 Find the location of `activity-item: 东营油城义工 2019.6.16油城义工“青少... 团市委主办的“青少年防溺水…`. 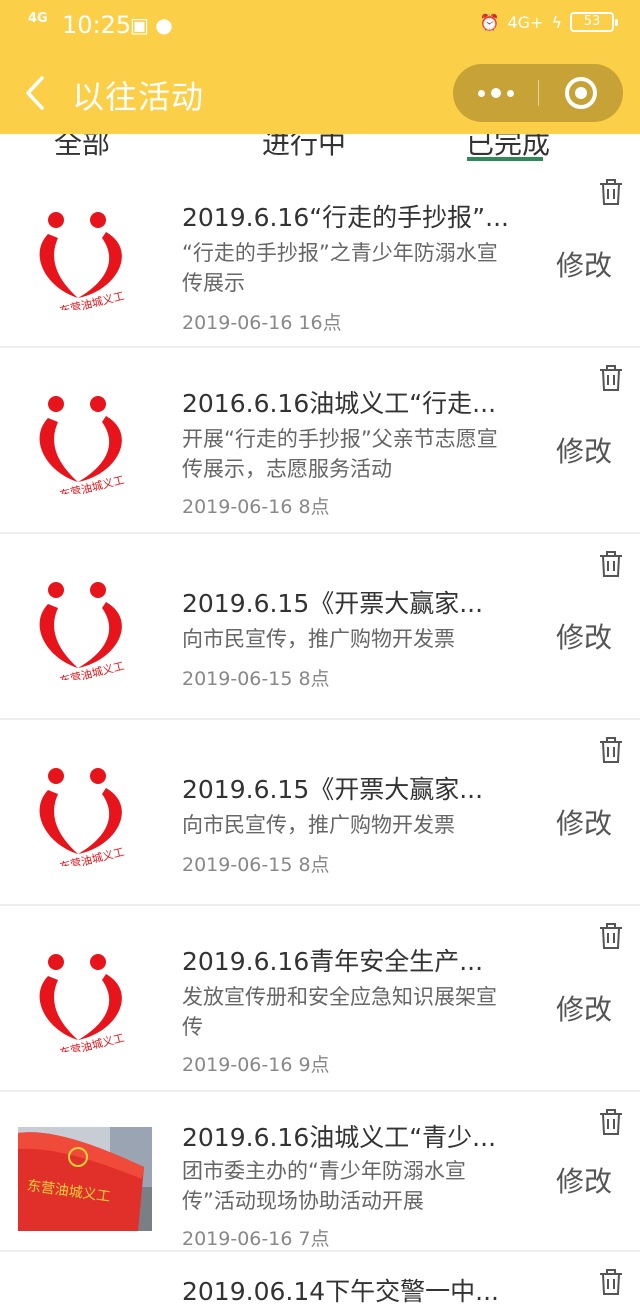

activity-item: 东营油城义工 2019.6.16油城义工“青少... 团市委主办的“青少年防溺水… is located at coordinates (320, 1172).